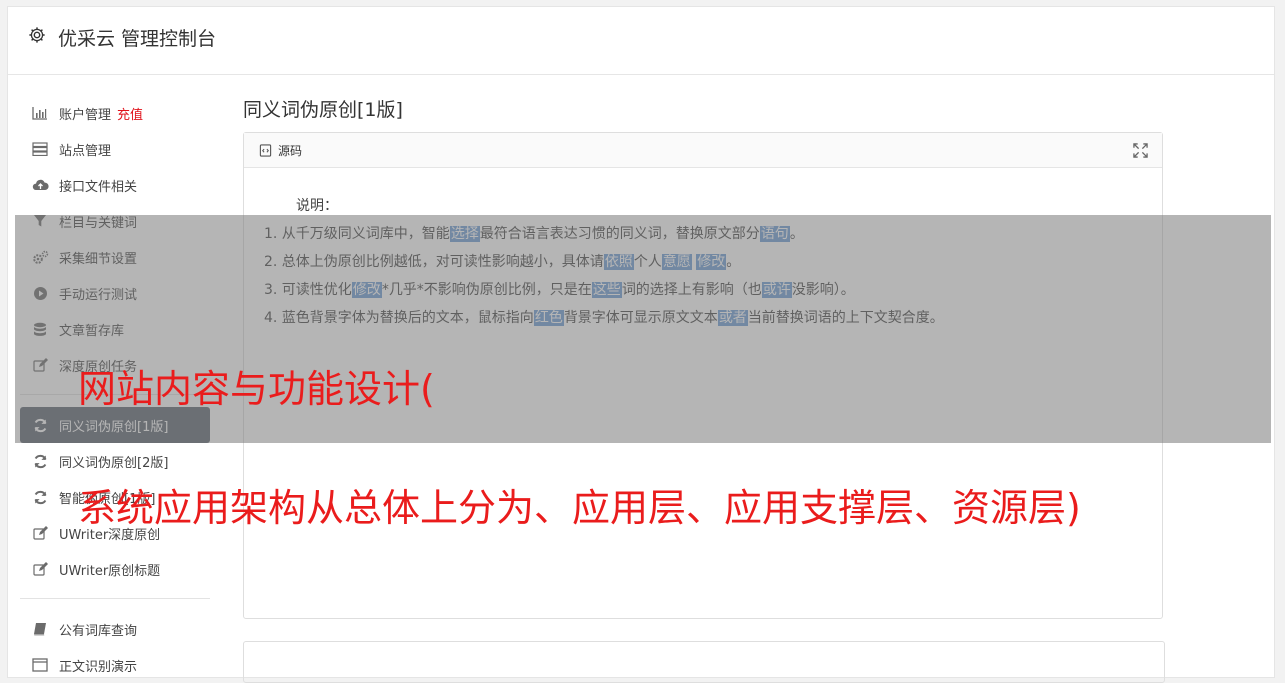  What do you see at coordinates (85, 115) in the screenshot?
I see `sidebar-item-label: 账户管理` at bounding box center [85, 115].